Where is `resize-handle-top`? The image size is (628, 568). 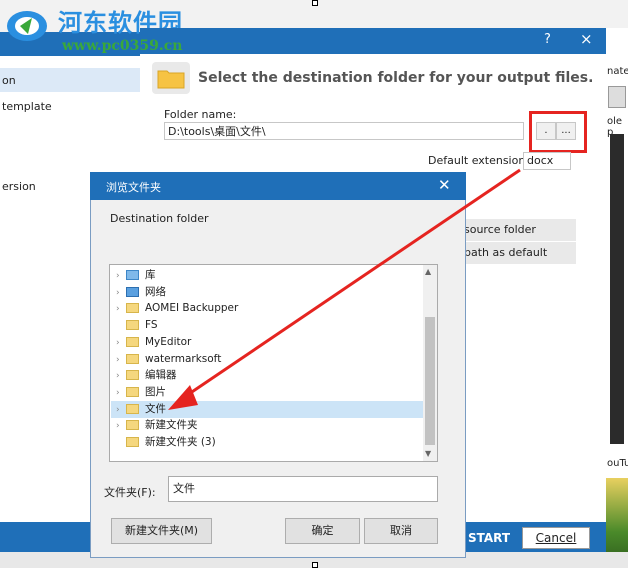 resize-handle-top is located at coordinates (315, 3).